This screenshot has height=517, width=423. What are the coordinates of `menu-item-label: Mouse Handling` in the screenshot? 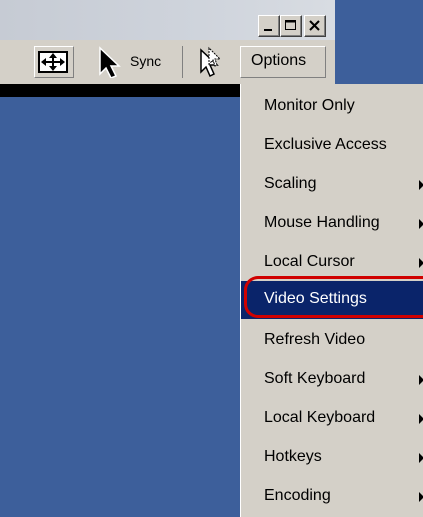 It's located at (322, 222).